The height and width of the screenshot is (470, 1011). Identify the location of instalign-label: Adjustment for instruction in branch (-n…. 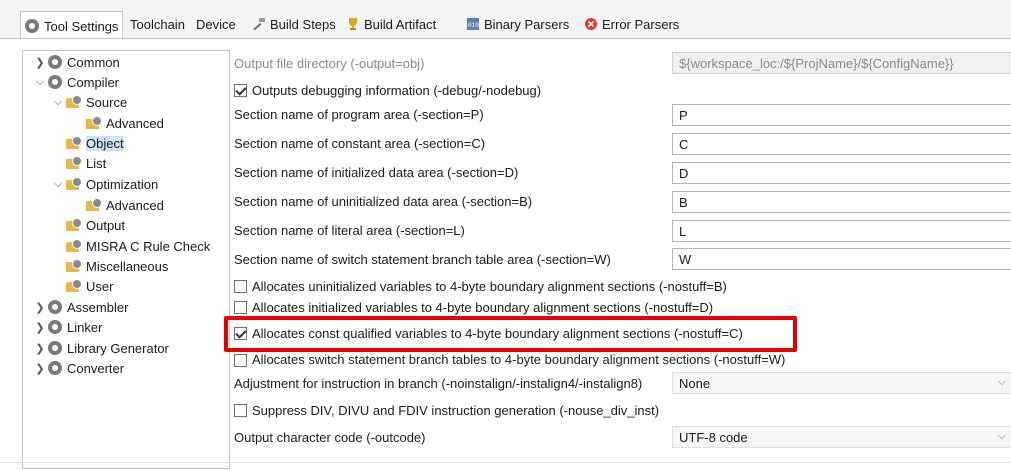
(438, 383).